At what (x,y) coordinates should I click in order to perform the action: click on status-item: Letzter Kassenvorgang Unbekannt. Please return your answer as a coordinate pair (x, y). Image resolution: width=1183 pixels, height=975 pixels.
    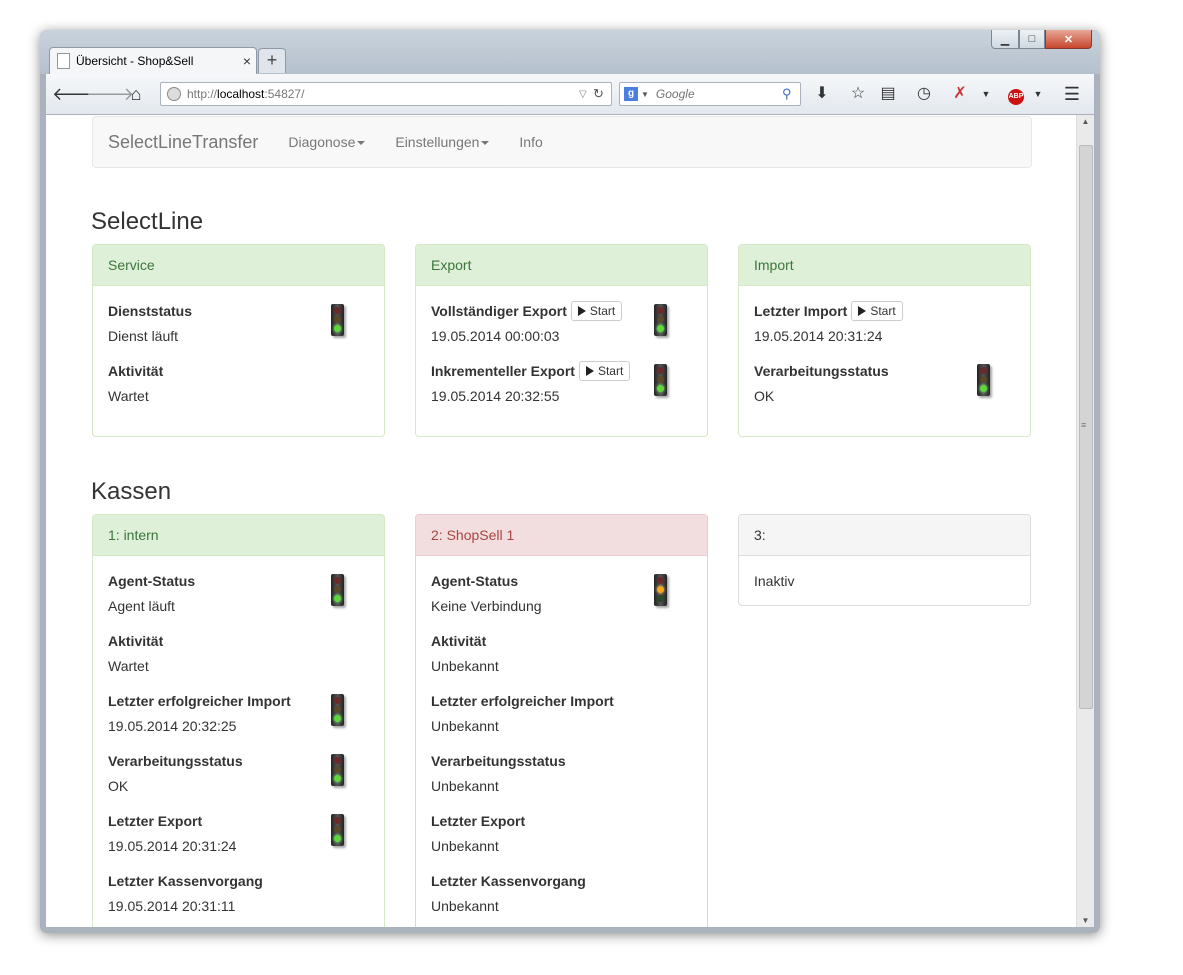
    Looking at the image, I should click on (508, 893).